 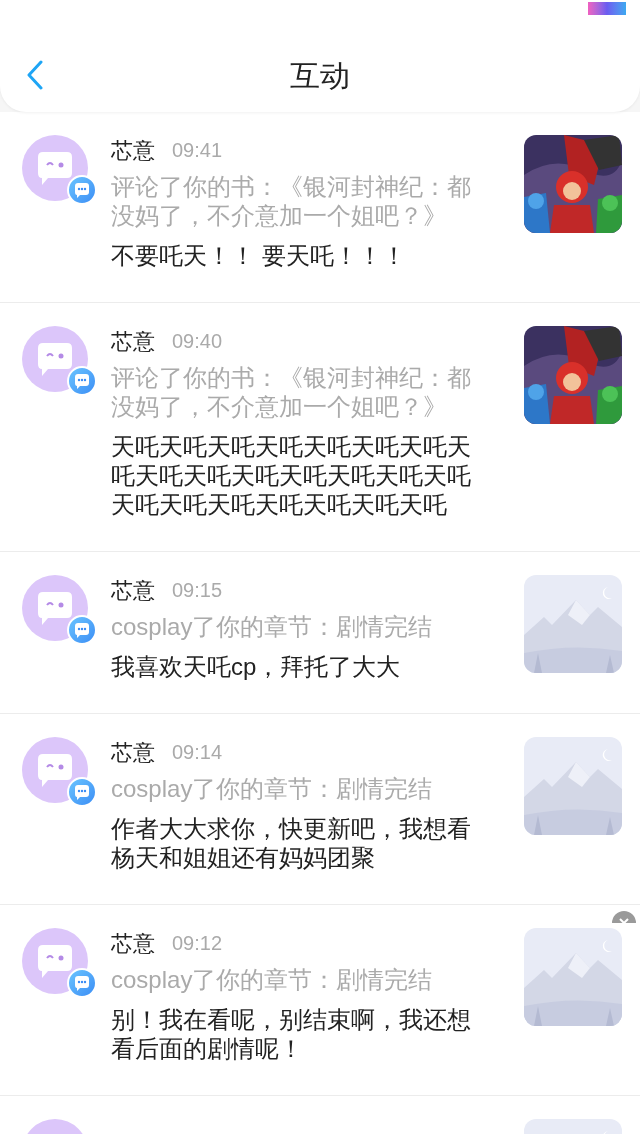 I want to click on back-icon, so click(x=35, y=75).